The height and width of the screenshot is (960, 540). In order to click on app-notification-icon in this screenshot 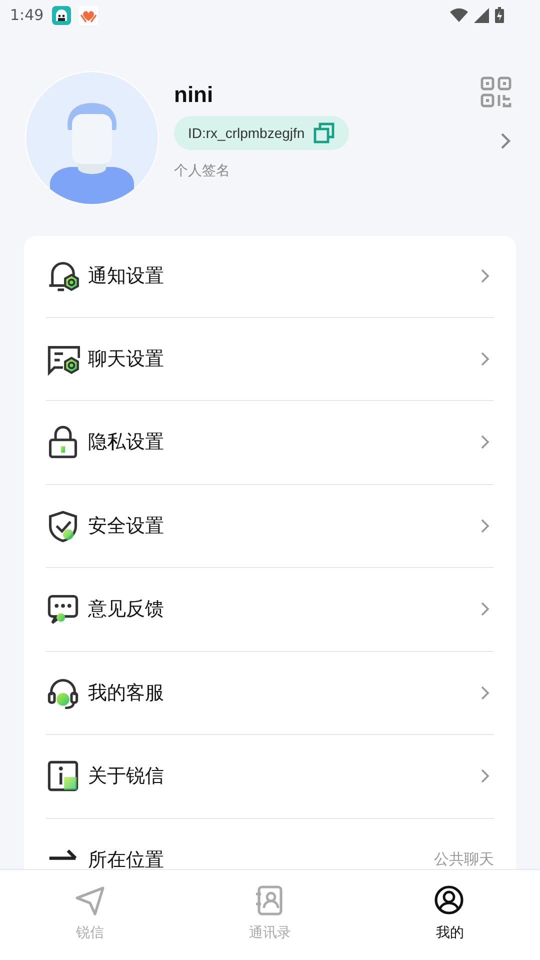, I will do `click(61, 15)`.